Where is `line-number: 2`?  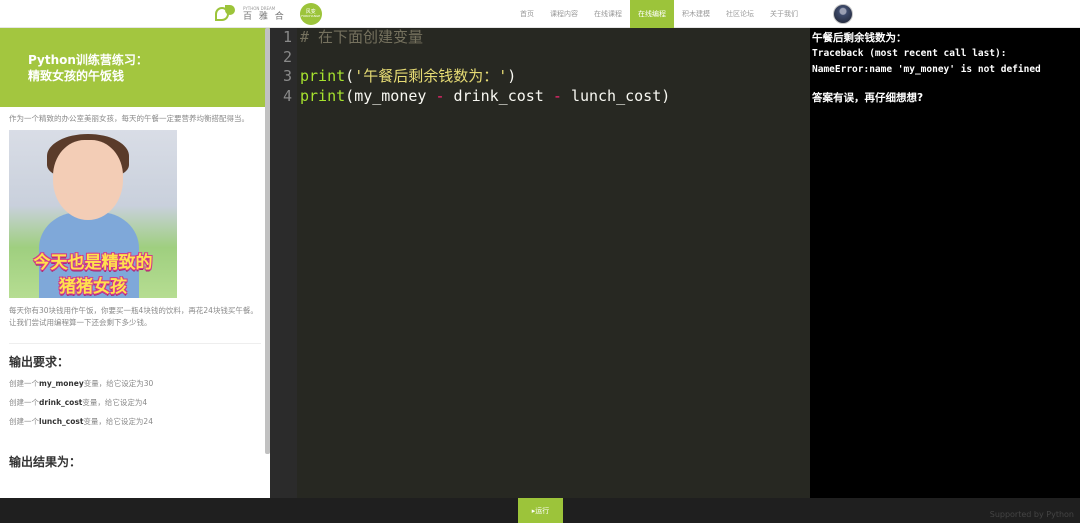 line-number: 2 is located at coordinates (287, 56).